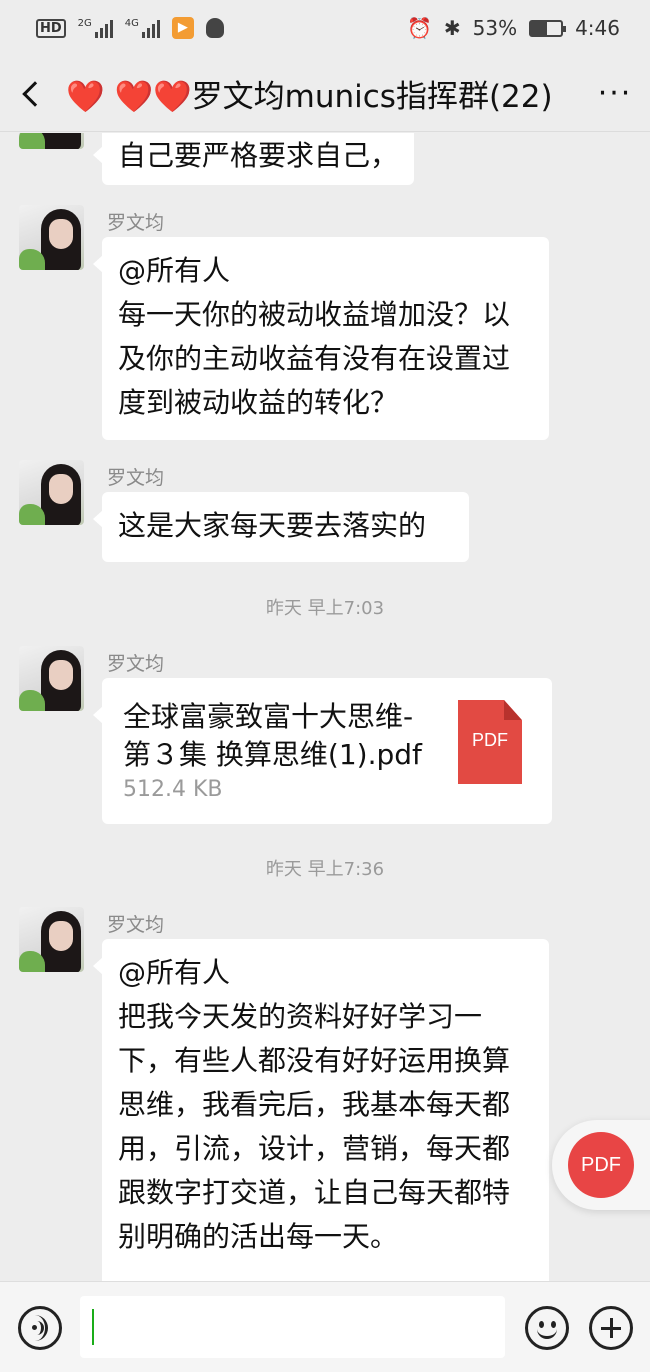  I want to click on text-caret, so click(93, 1327).